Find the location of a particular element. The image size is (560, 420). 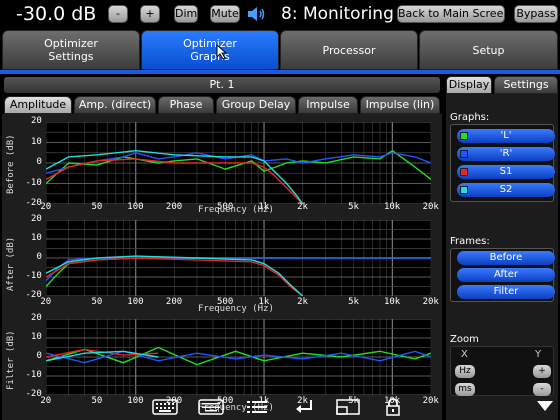

volume-up-button: + is located at coordinates (150, 14).